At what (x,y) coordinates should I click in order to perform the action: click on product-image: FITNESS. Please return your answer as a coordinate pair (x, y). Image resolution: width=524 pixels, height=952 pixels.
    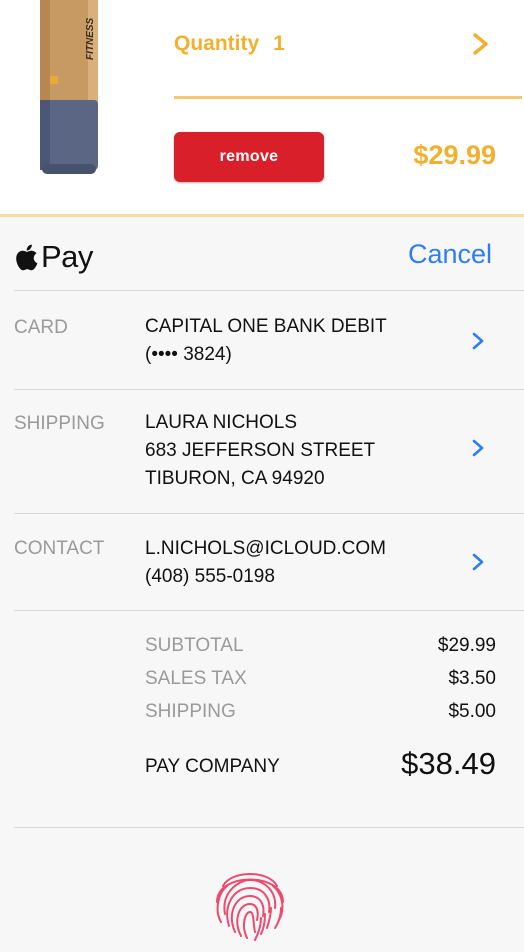
    Looking at the image, I should click on (69, 87).